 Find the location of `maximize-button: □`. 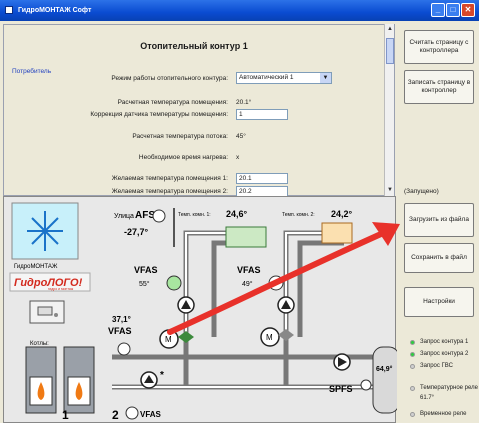

maximize-button: □ is located at coordinates (453, 10).